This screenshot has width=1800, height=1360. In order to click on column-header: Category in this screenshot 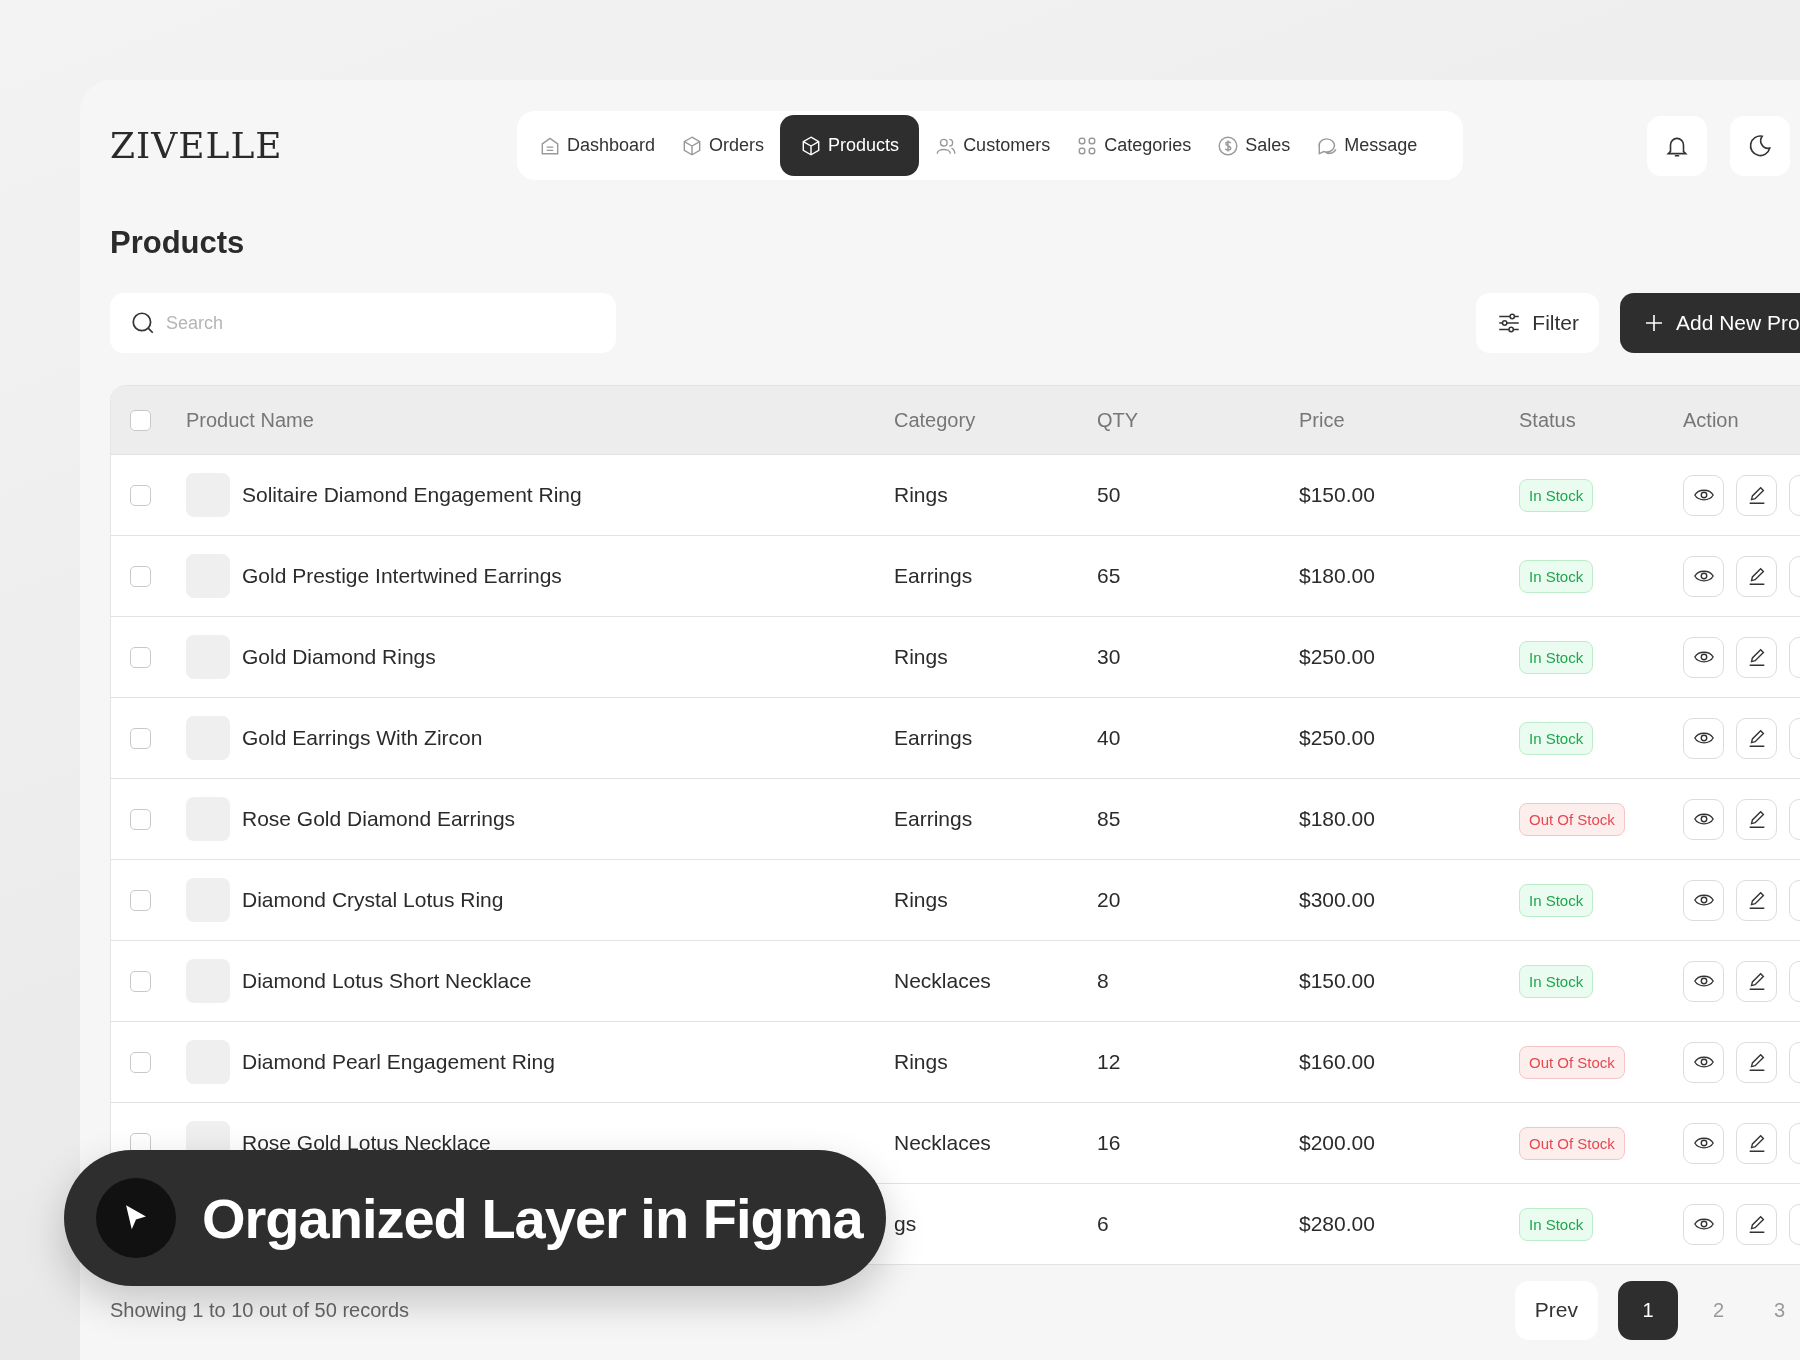, I will do `click(935, 420)`.